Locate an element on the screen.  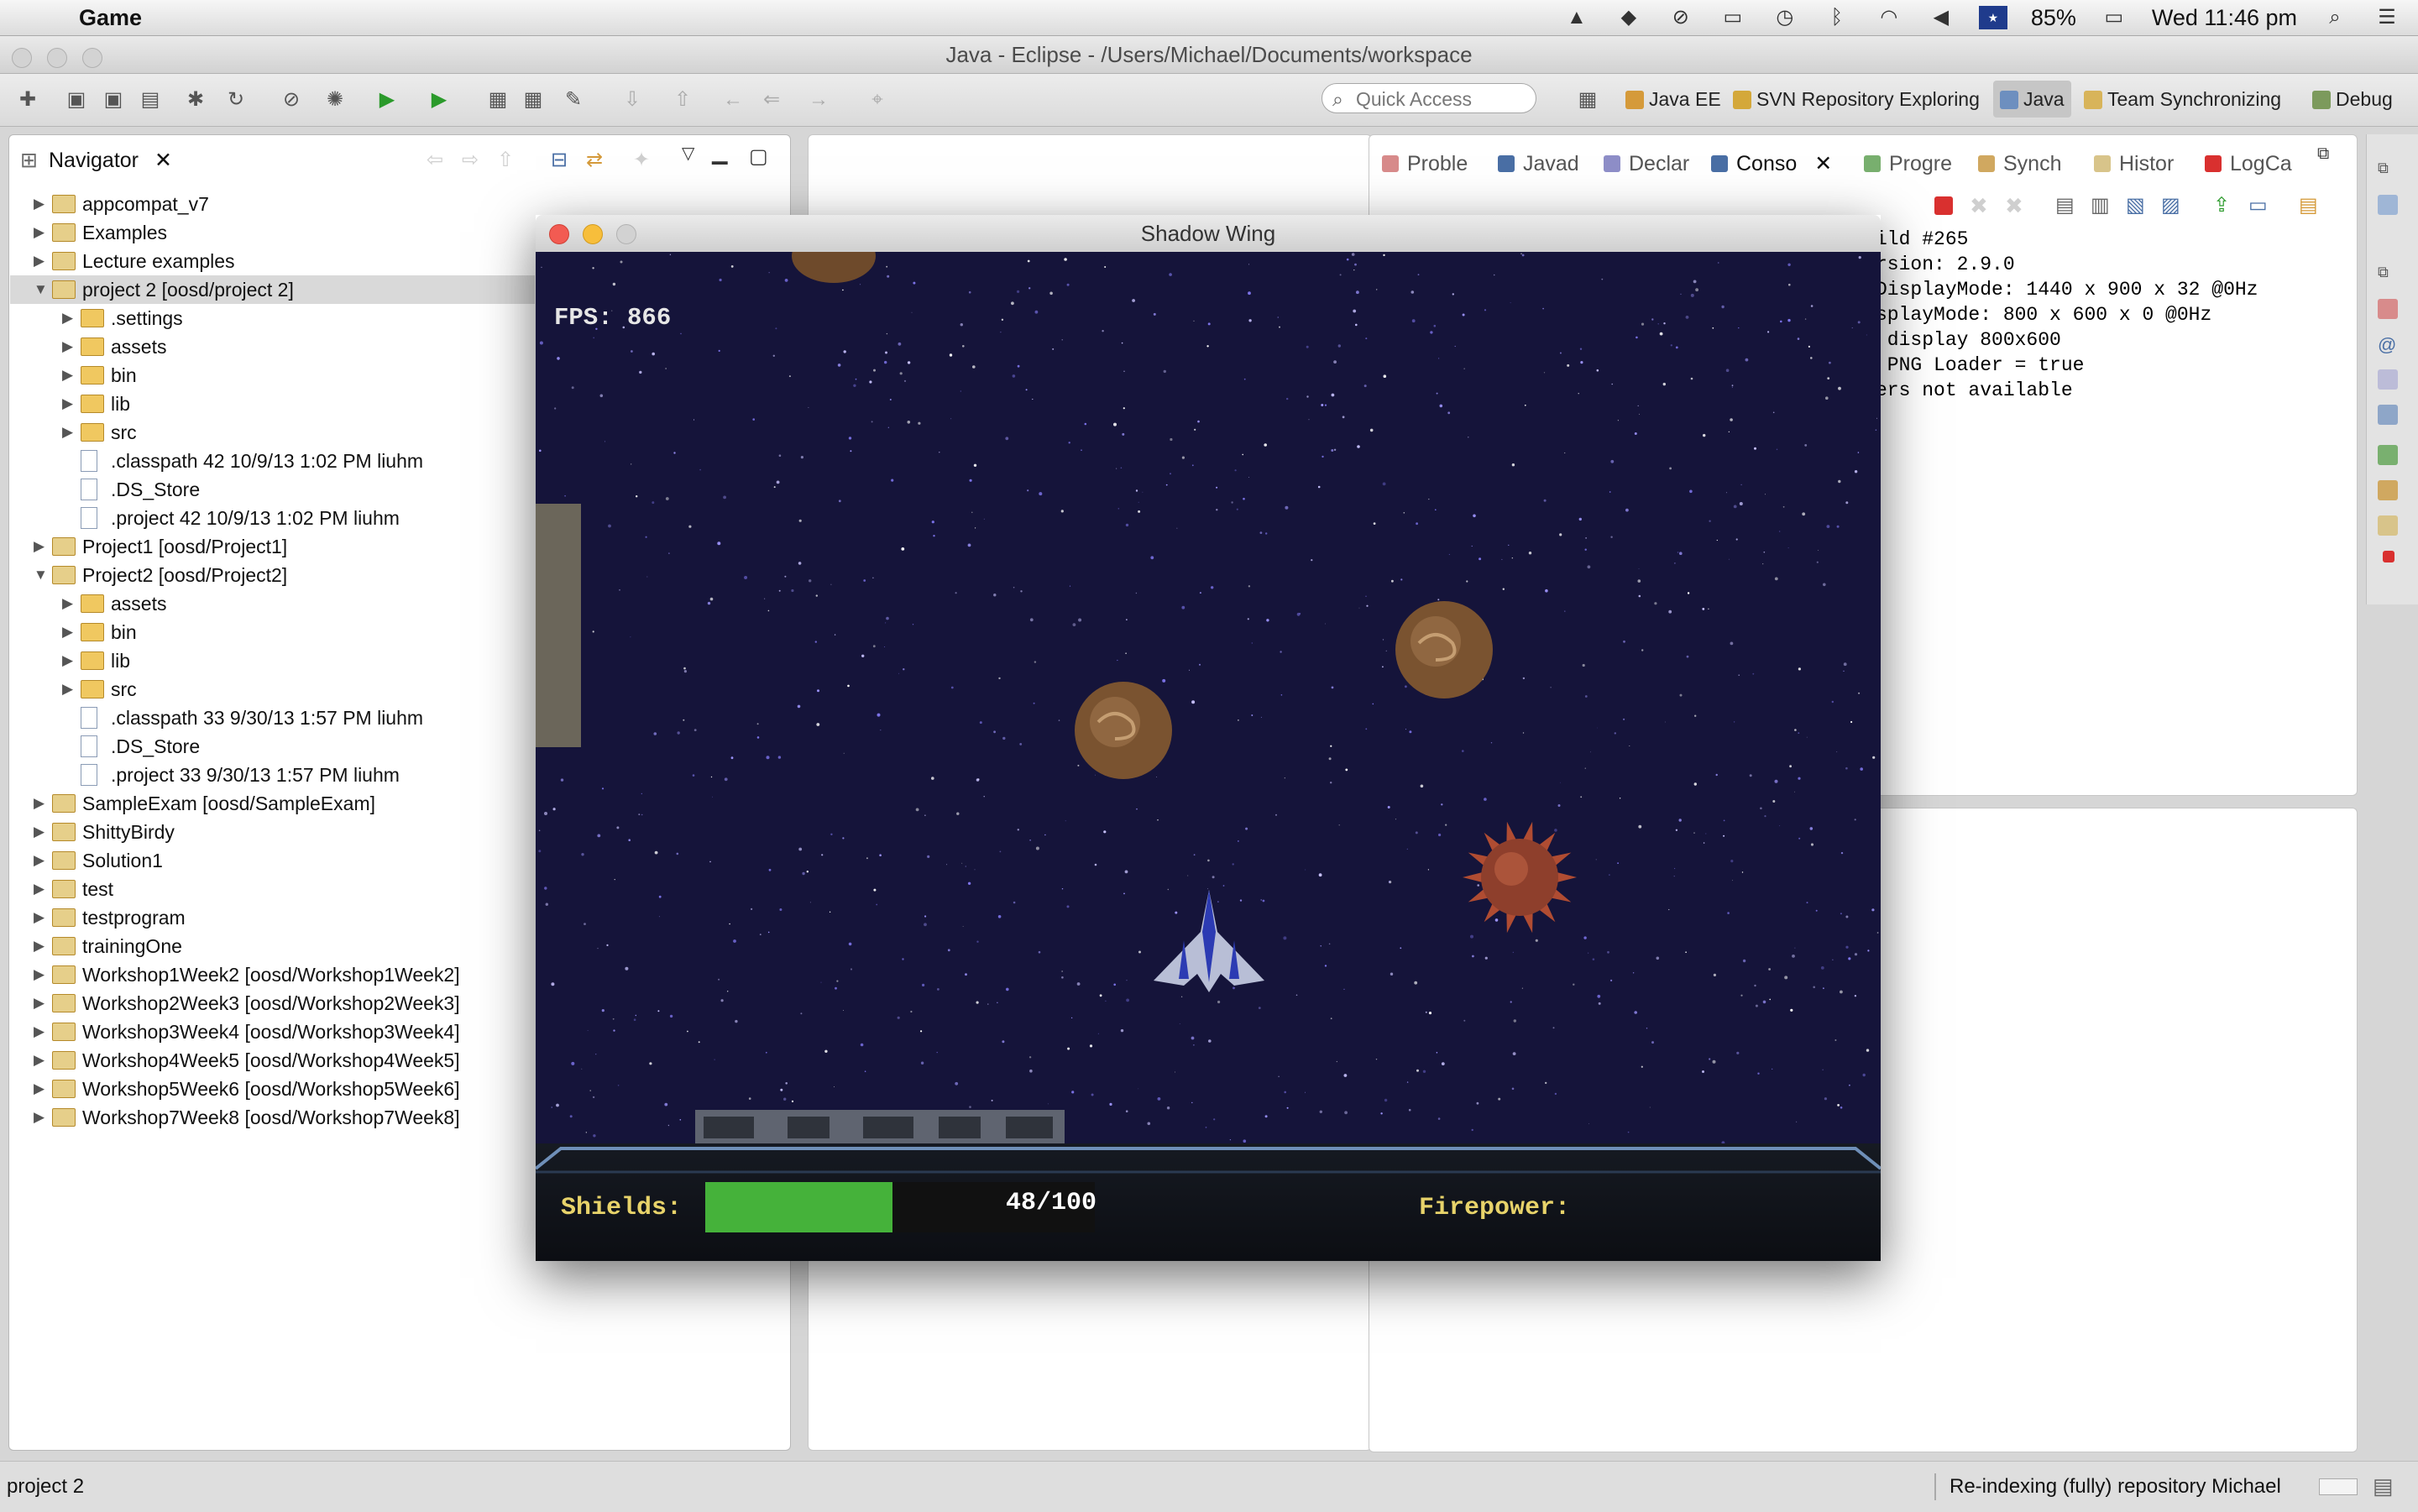
open-perspective-icon: ▦ is located at coordinates (1587, 99).